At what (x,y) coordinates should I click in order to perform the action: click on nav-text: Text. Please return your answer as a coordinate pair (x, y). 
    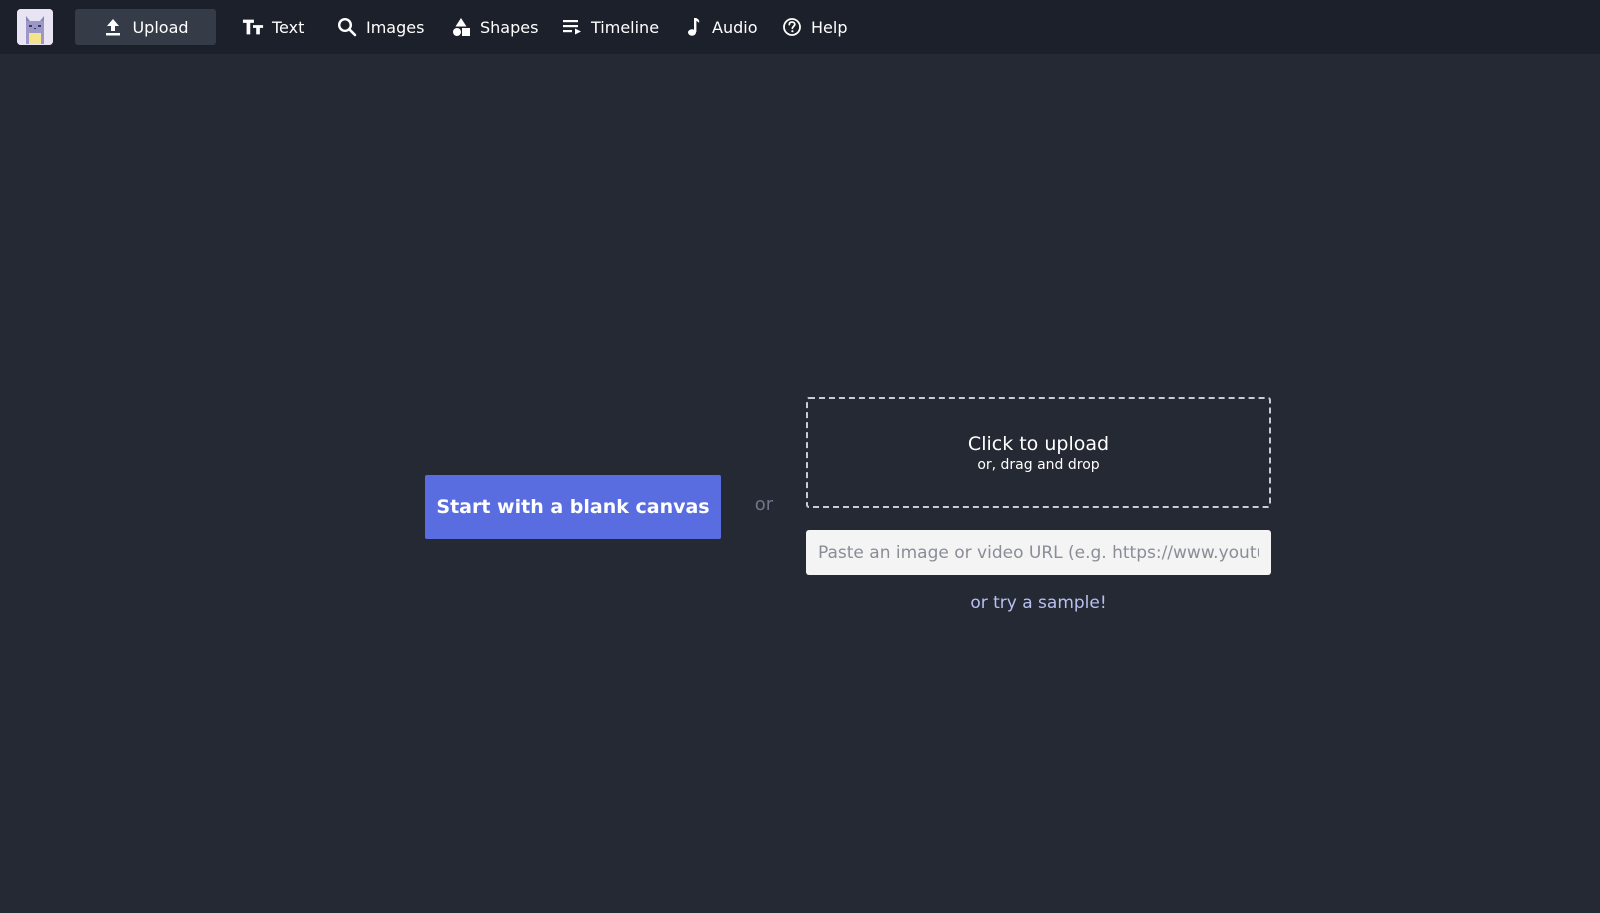
    Looking at the image, I should click on (273, 27).